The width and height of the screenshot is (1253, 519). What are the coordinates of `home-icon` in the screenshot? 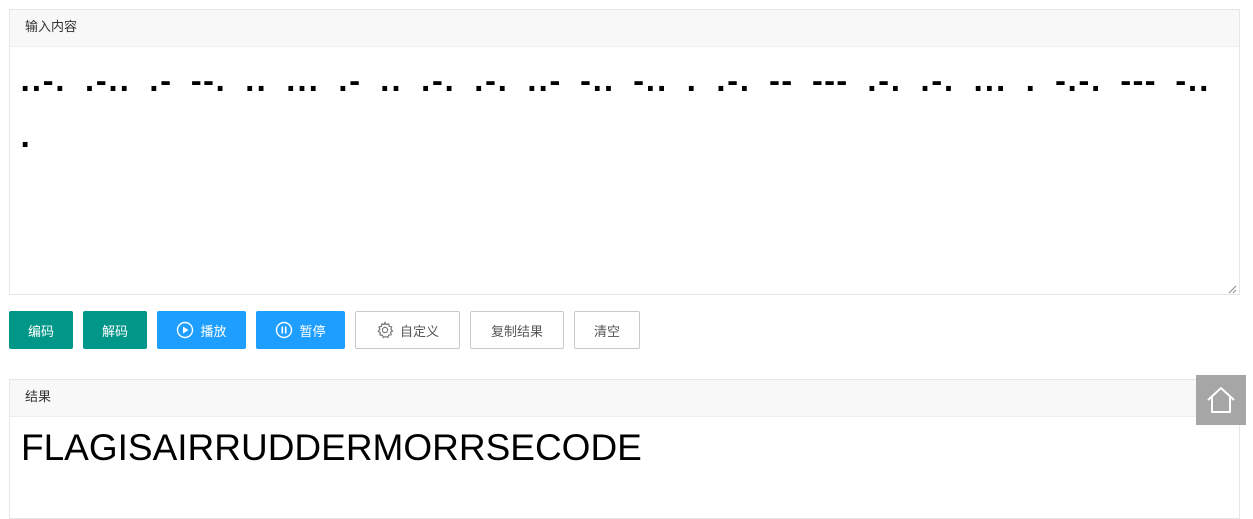 It's located at (1221, 400).